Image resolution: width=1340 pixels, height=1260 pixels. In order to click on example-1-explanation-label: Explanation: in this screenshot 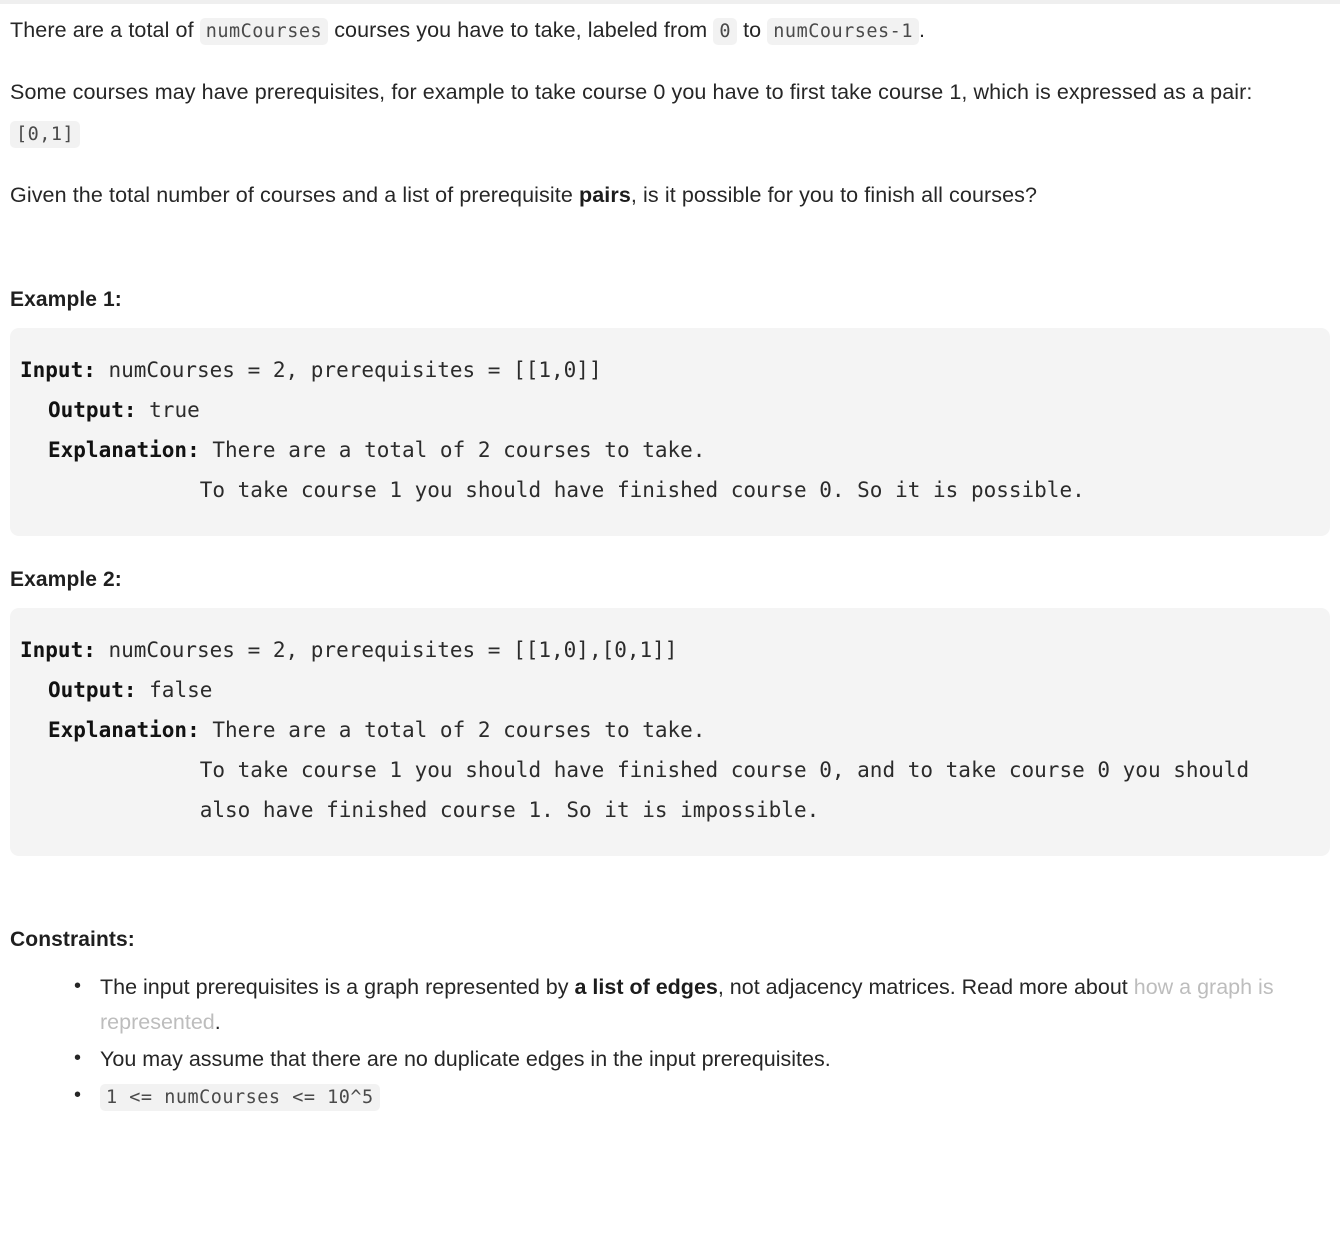, I will do `click(124, 450)`.